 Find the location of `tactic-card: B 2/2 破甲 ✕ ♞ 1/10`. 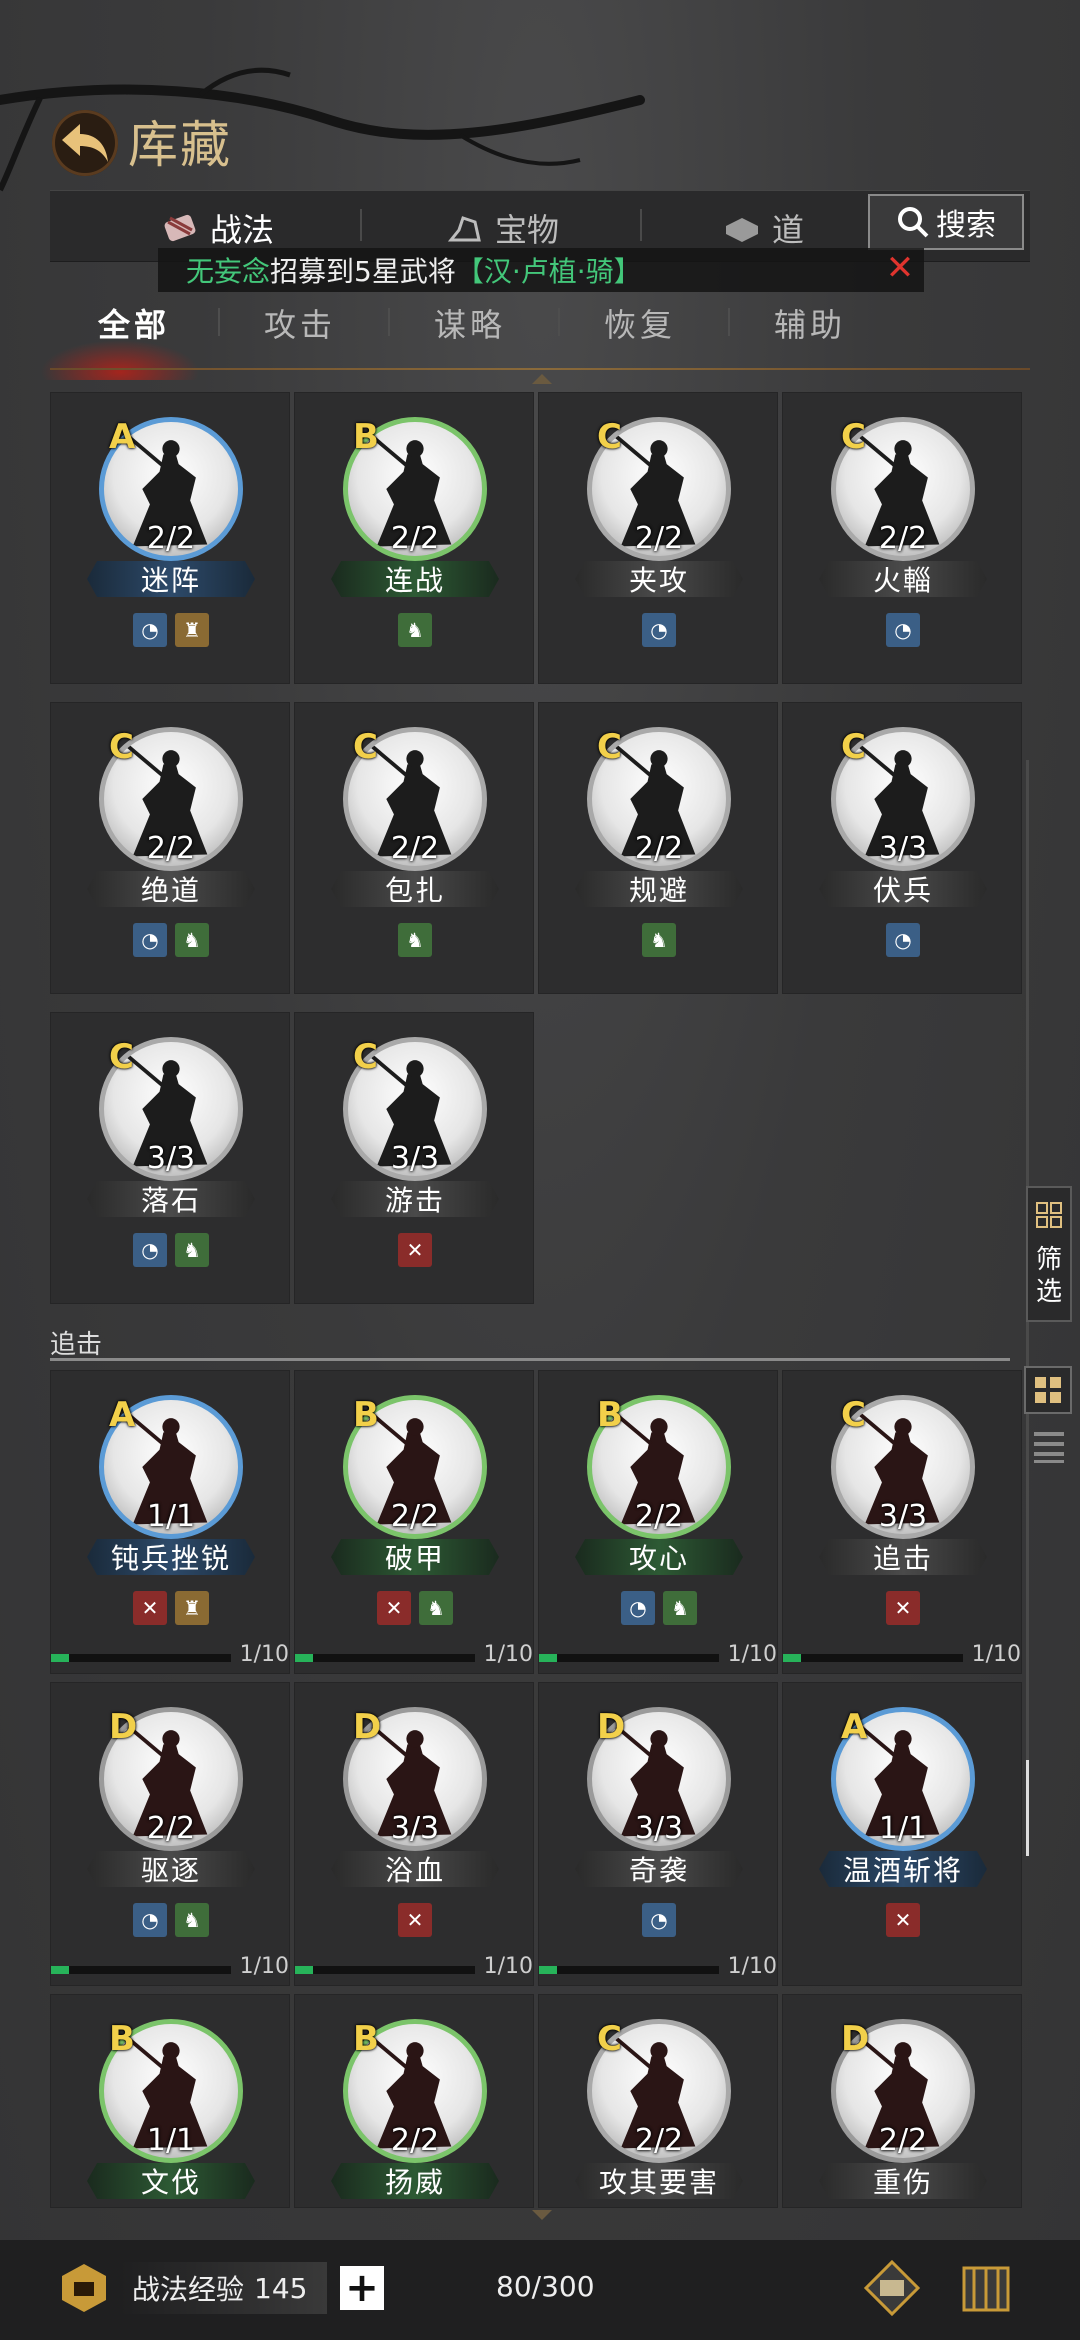

tactic-card: B 2/2 破甲 ✕ ♞ 1/10 is located at coordinates (414, 1522).